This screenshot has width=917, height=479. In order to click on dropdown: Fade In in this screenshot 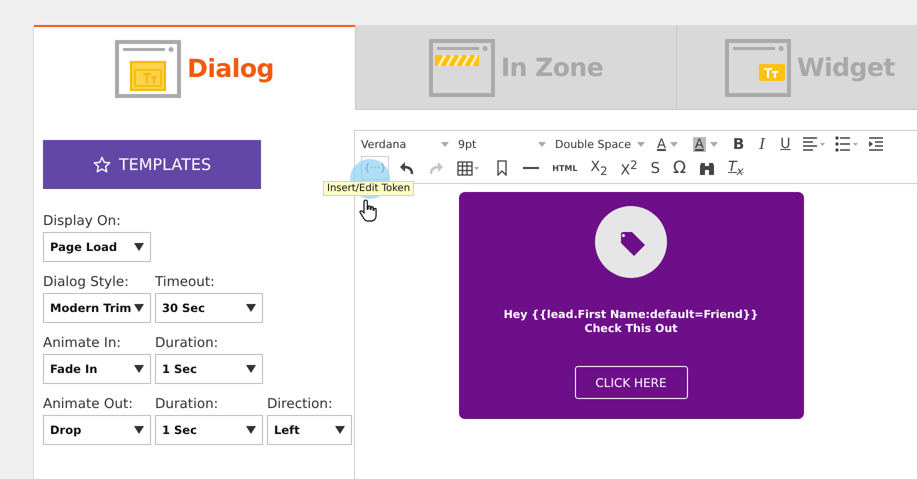, I will do `click(97, 369)`.